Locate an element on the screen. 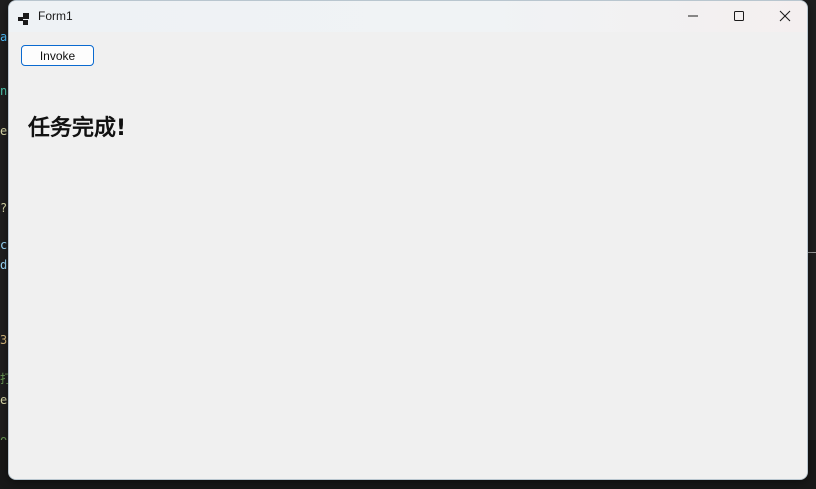  minimize-button is located at coordinates (693, 16).